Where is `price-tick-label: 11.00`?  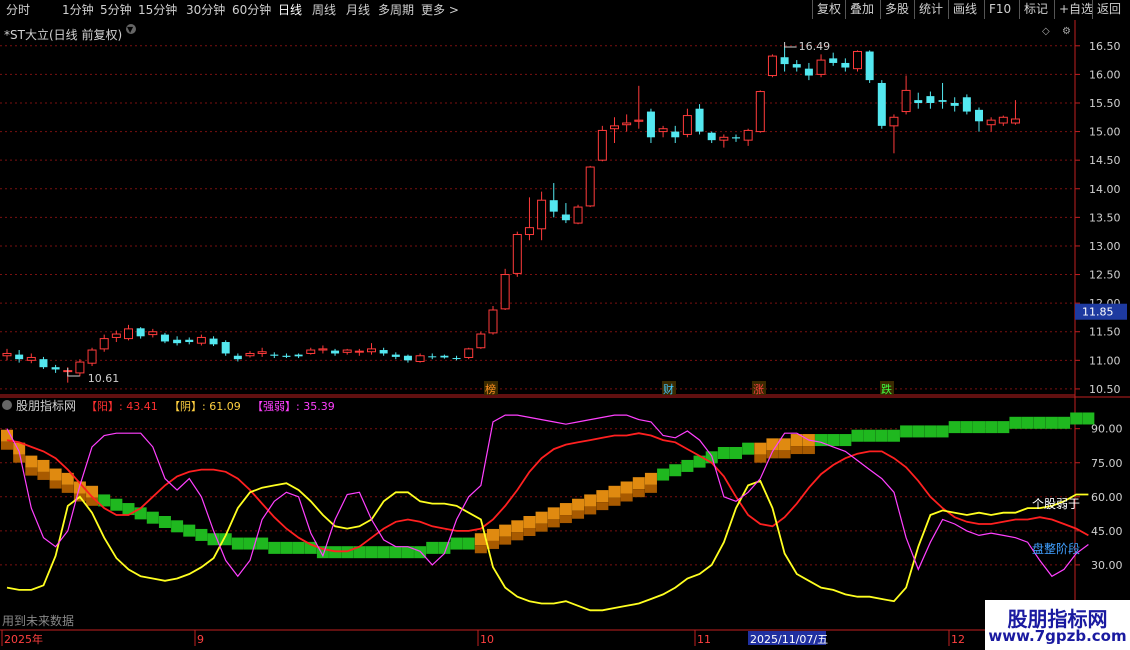
price-tick-label: 11.00 is located at coordinates (1105, 360).